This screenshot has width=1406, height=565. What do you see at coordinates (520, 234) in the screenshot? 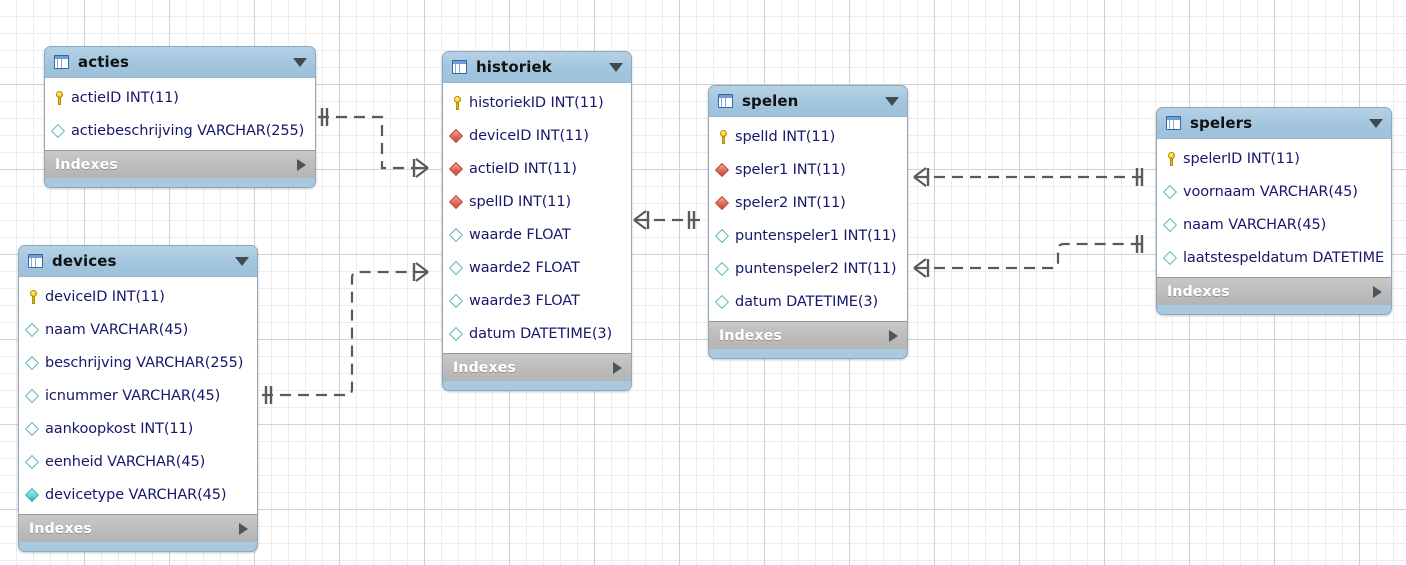
I see `column-label: waarde FLOAT` at bounding box center [520, 234].